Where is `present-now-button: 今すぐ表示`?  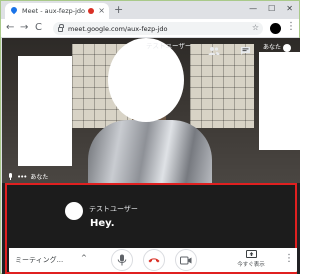 present-now-button: 今すぐ表示 is located at coordinates (251, 260).